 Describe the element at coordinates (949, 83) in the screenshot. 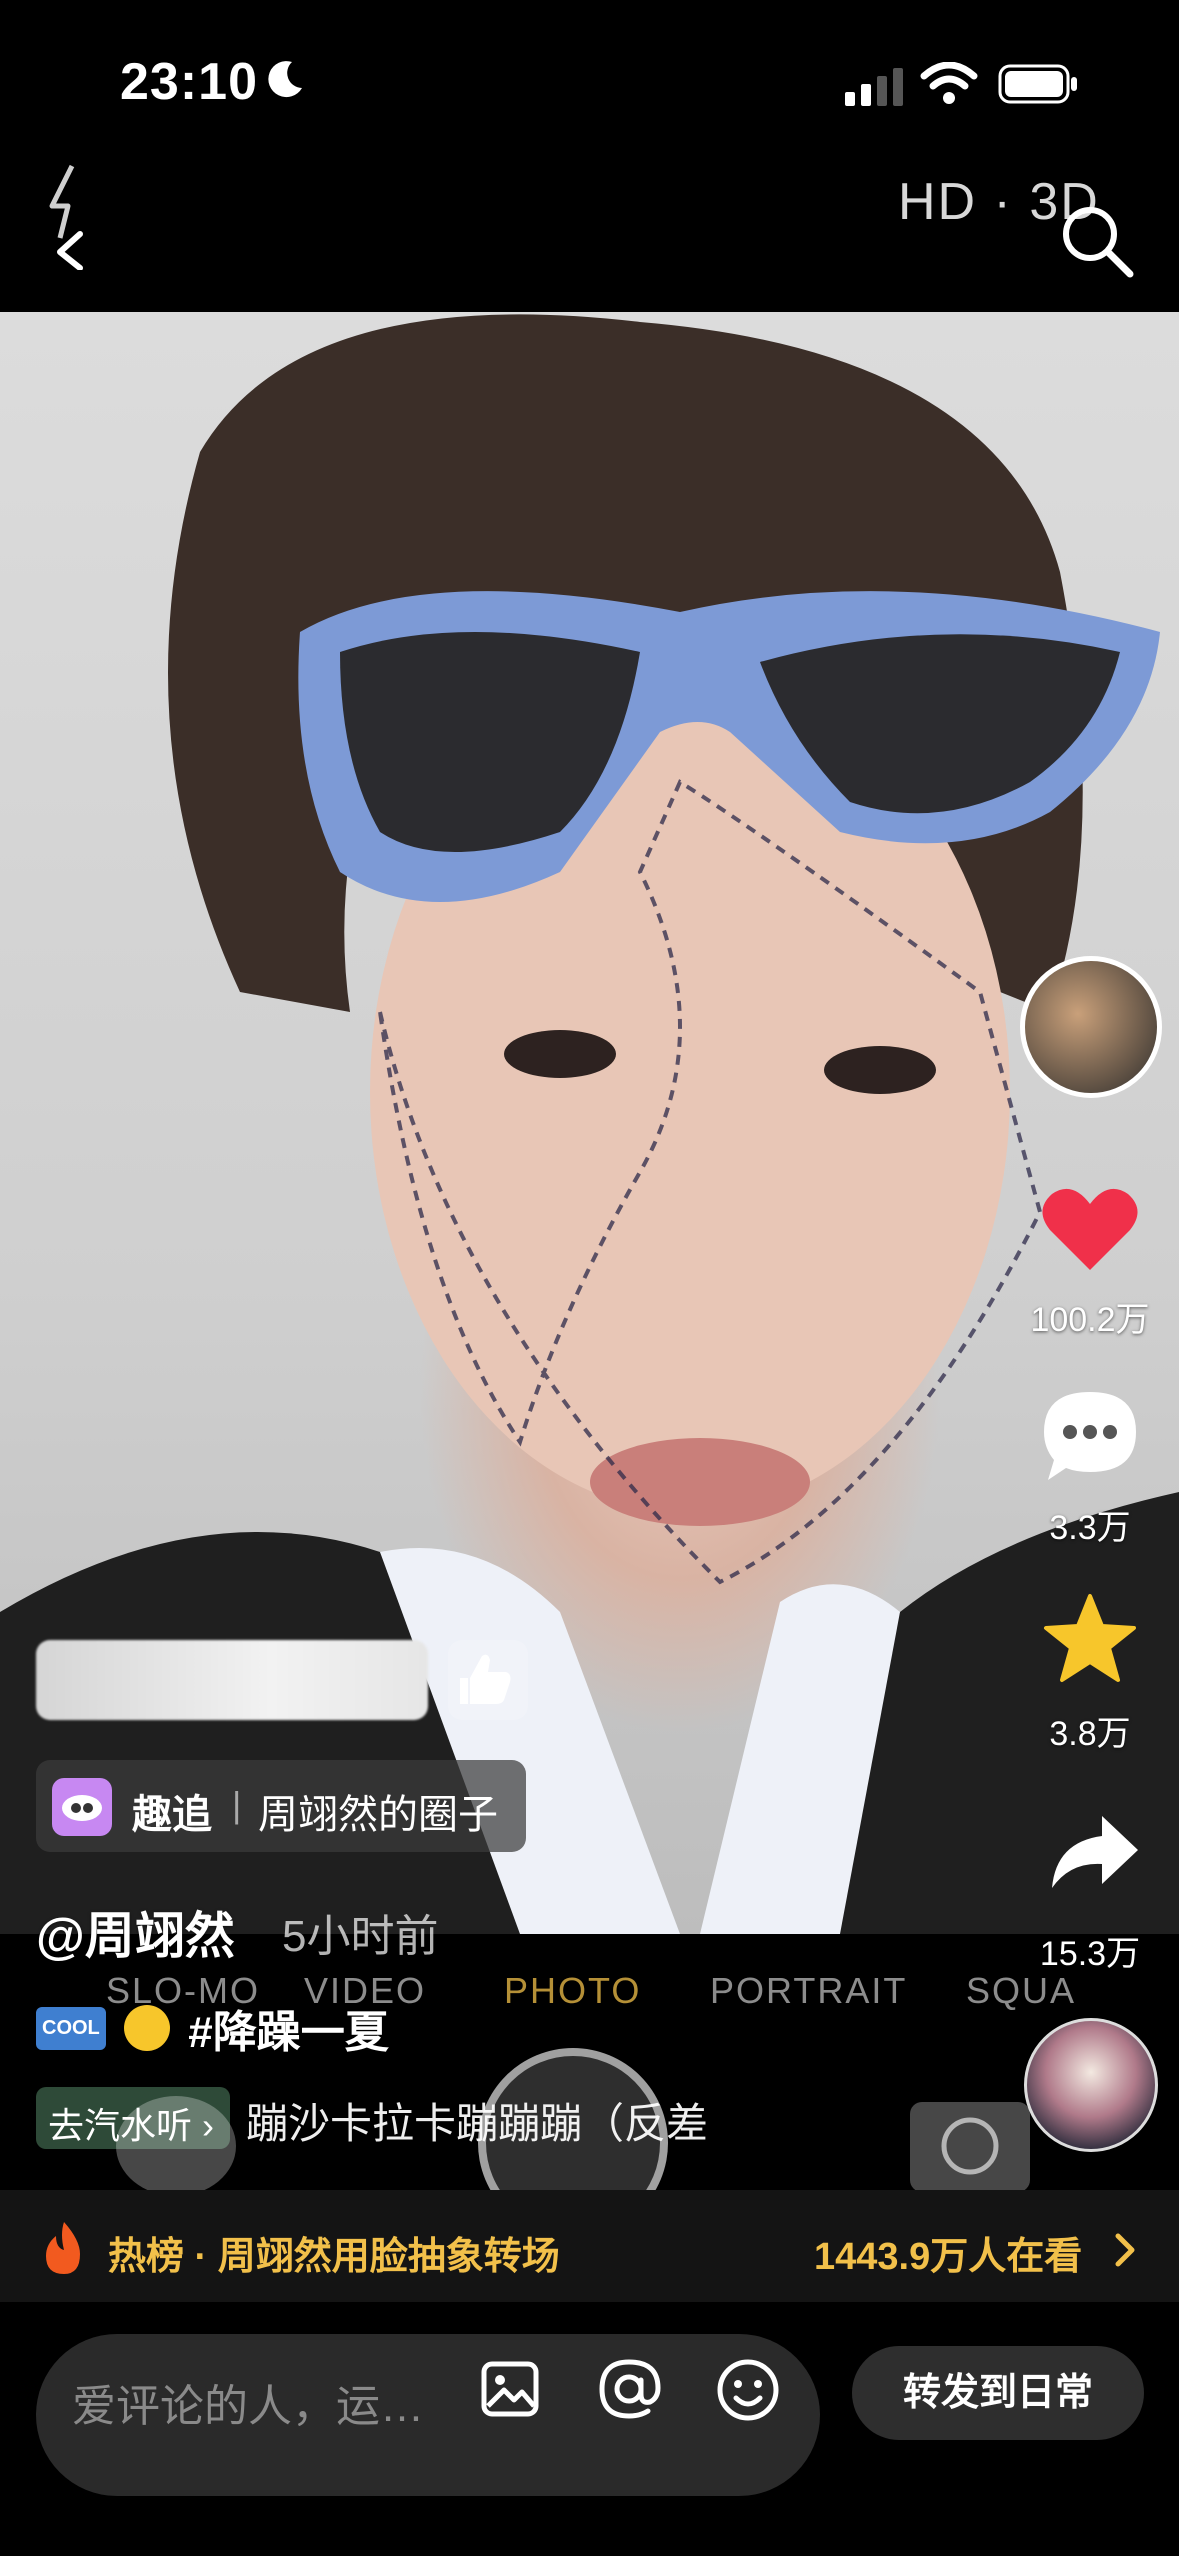

I see `wifi-icon` at that location.